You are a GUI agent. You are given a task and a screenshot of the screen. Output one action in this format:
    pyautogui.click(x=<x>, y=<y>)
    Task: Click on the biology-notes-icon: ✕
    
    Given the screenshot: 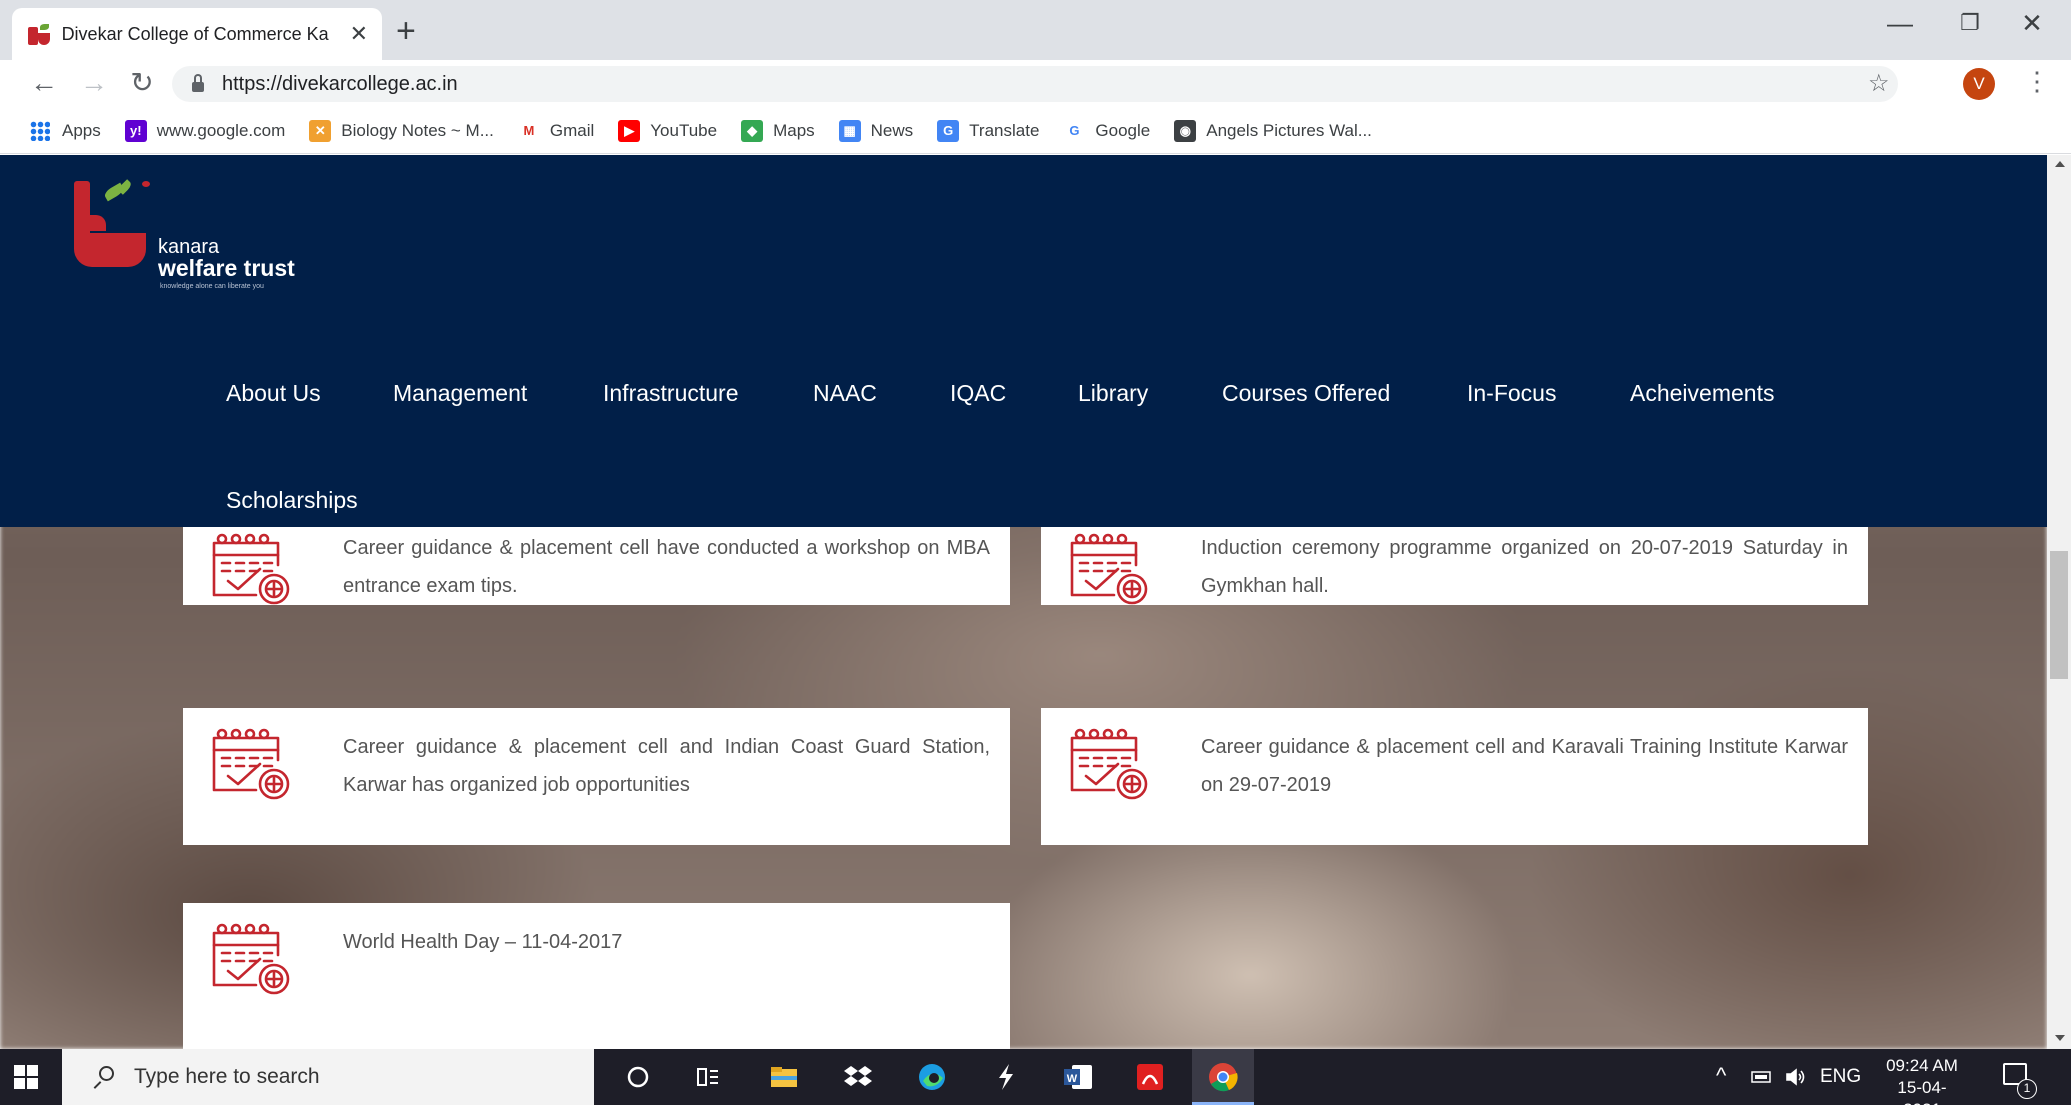 What is the action you would take?
    pyautogui.click(x=320, y=130)
    